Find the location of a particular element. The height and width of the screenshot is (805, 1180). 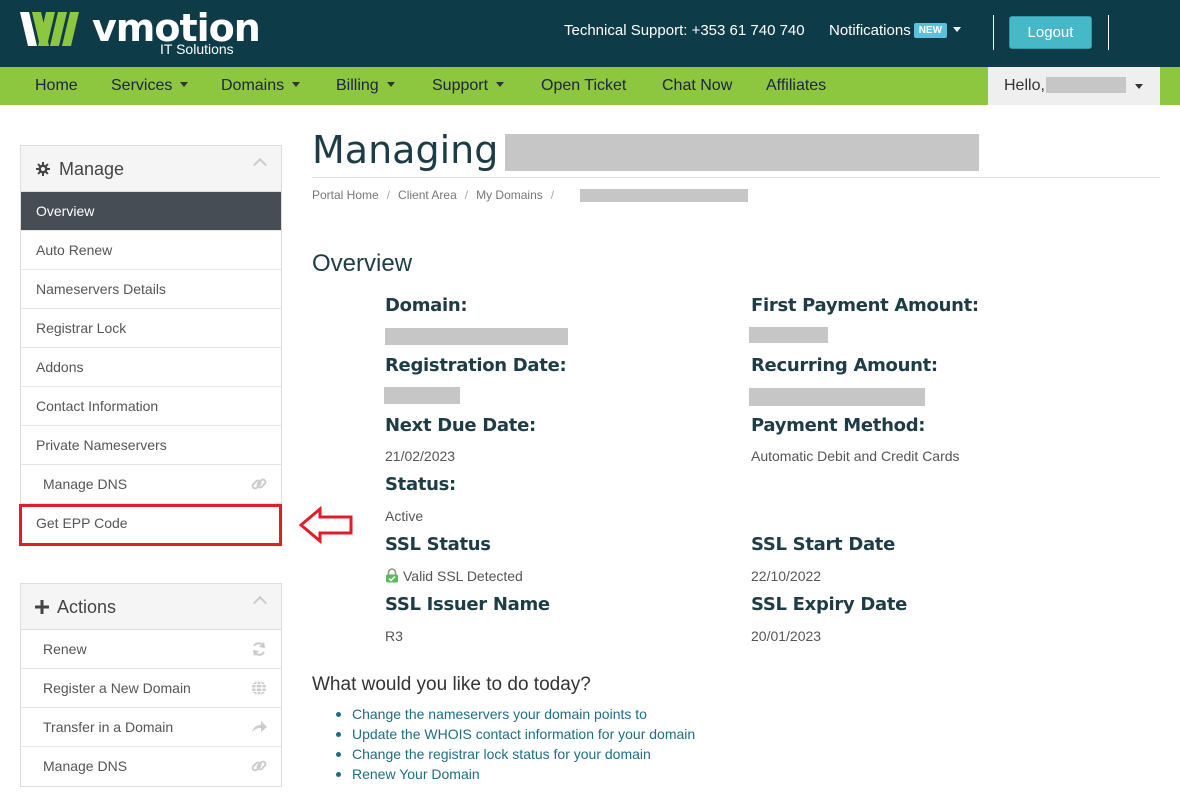

breadcrumb-portal-home: Portal Home is located at coordinates (345, 195).